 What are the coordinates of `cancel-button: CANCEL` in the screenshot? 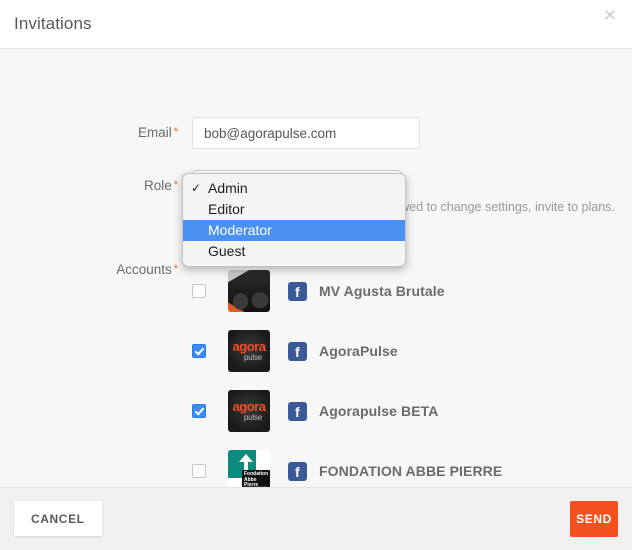 It's located at (58, 518).